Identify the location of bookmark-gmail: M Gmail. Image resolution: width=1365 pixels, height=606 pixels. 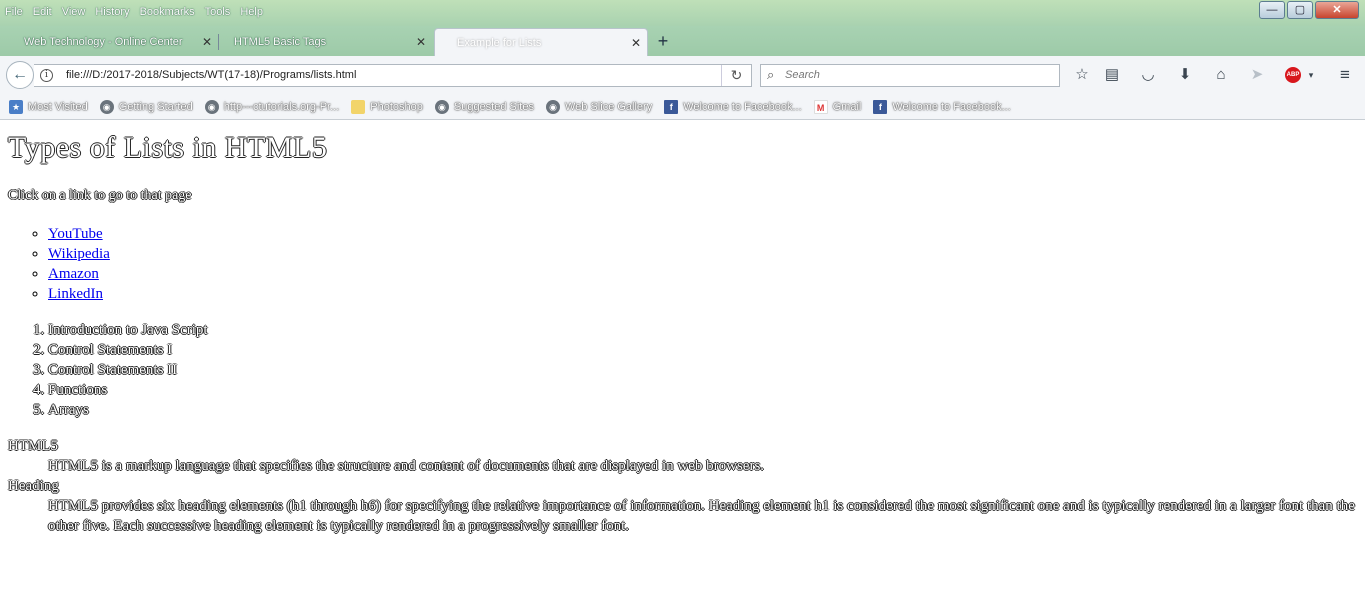
(837, 106).